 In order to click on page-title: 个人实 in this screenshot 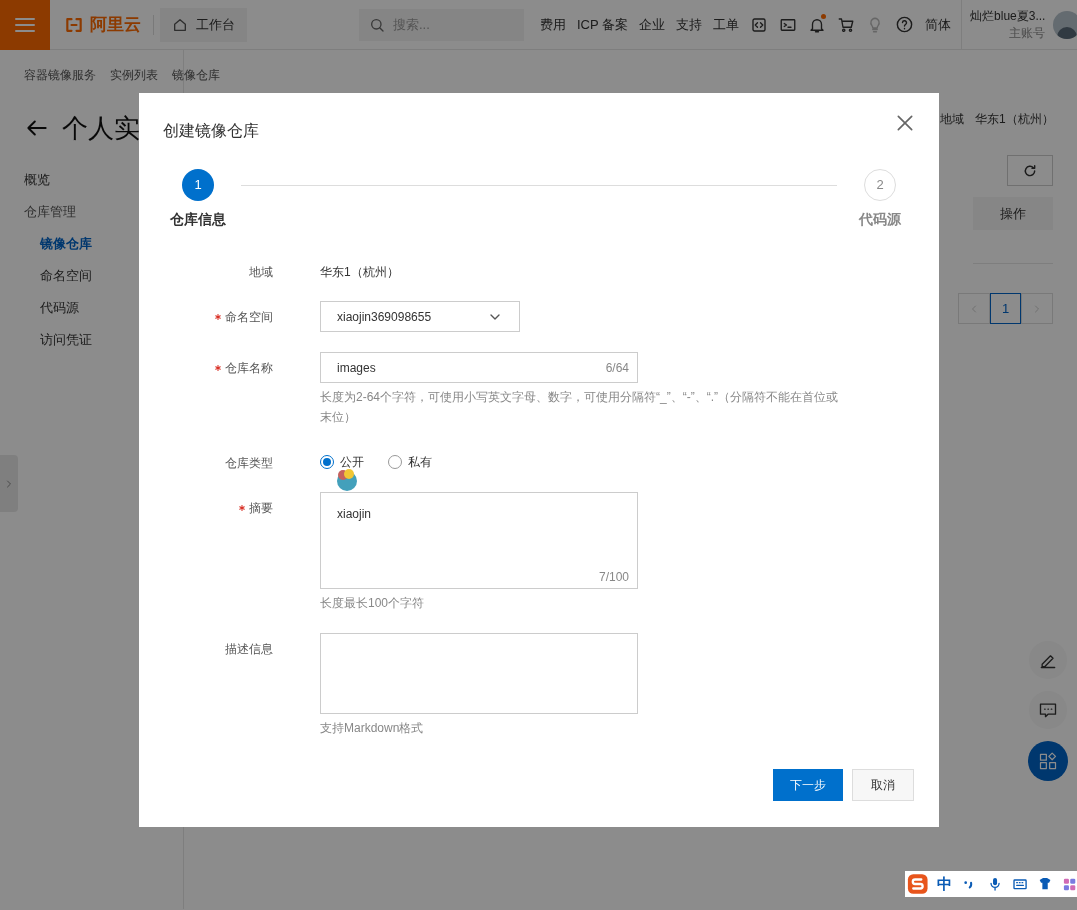, I will do `click(101, 128)`.